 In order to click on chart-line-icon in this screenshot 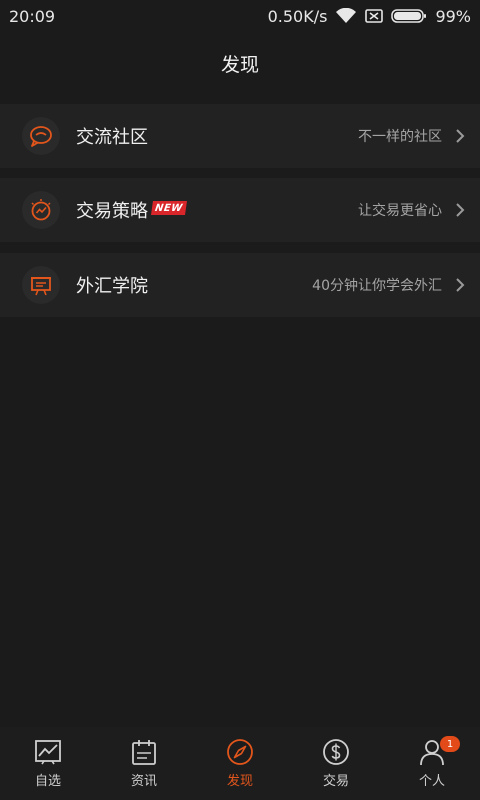, I will do `click(48, 752)`.